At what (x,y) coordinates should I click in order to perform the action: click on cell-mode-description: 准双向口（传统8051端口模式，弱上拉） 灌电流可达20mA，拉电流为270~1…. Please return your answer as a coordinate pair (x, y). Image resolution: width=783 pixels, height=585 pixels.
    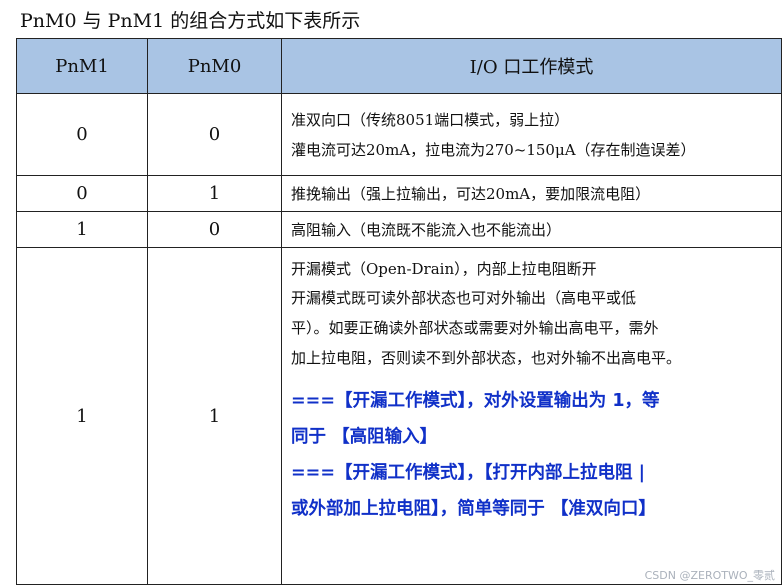
    Looking at the image, I should click on (531, 134).